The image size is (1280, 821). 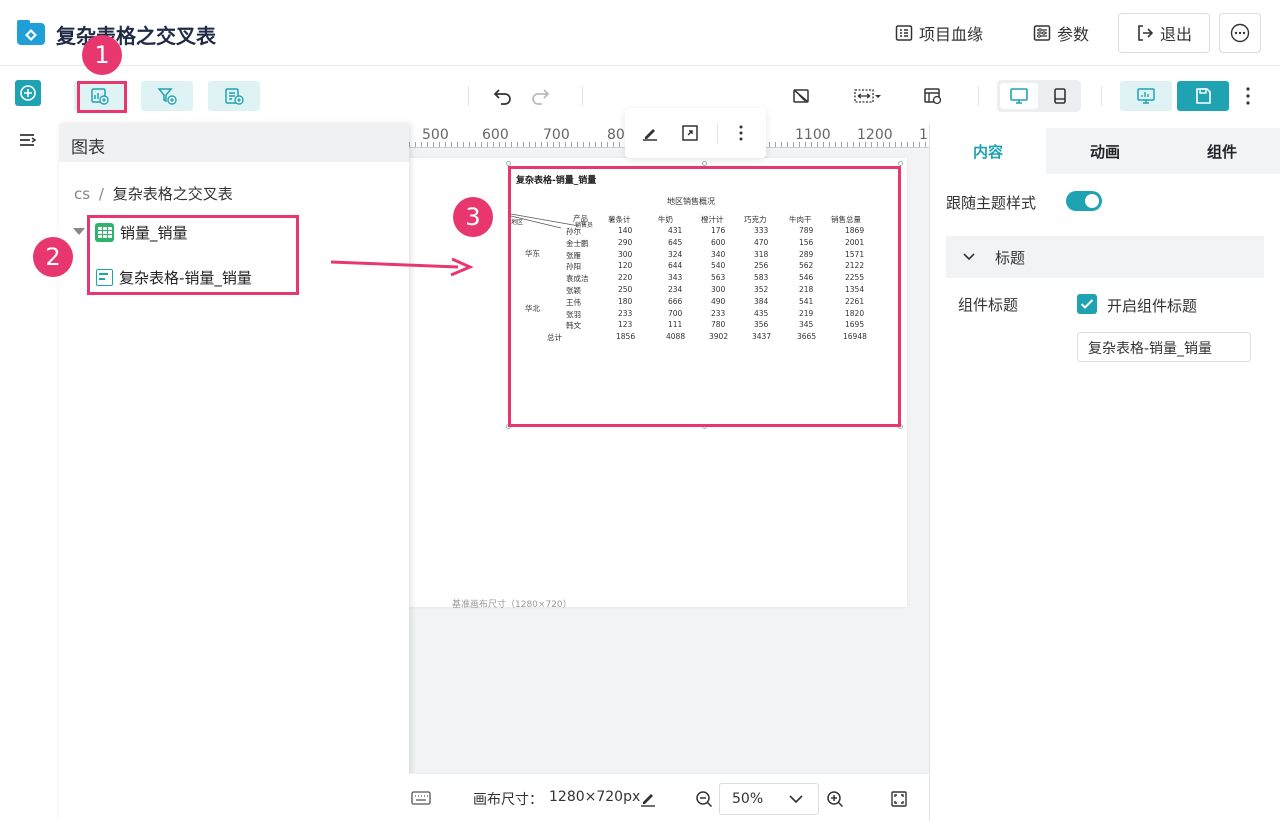 I want to click on add-component-button, so click(x=28, y=93).